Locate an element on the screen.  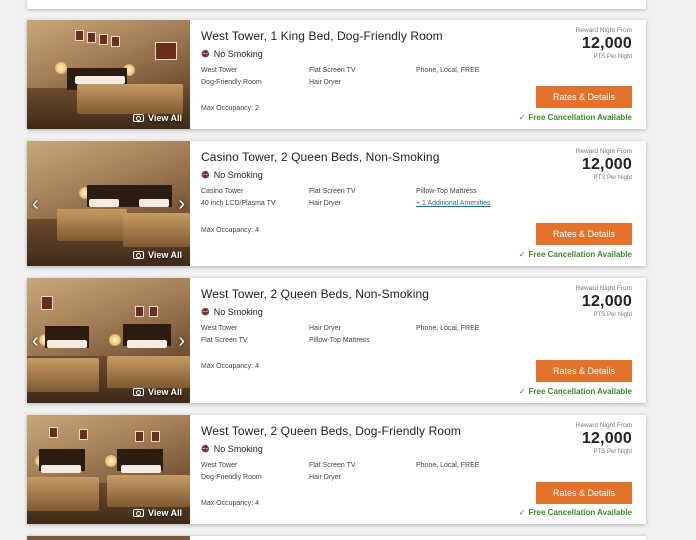
previous-room-card-partial is located at coordinates (336, 4).